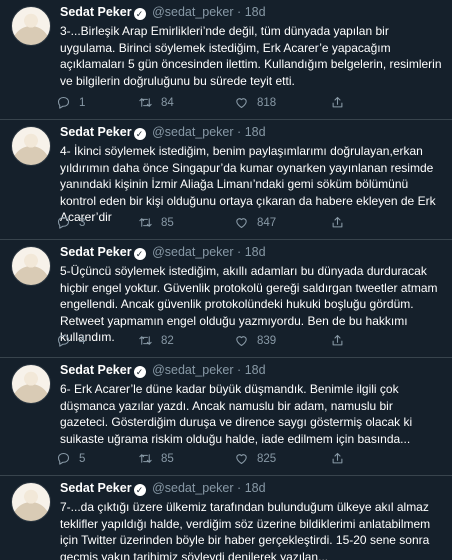 This screenshot has height=560, width=452. What do you see at coordinates (221, 103) in the screenshot?
I see `tweet-actions: 1 84 818` at bounding box center [221, 103].